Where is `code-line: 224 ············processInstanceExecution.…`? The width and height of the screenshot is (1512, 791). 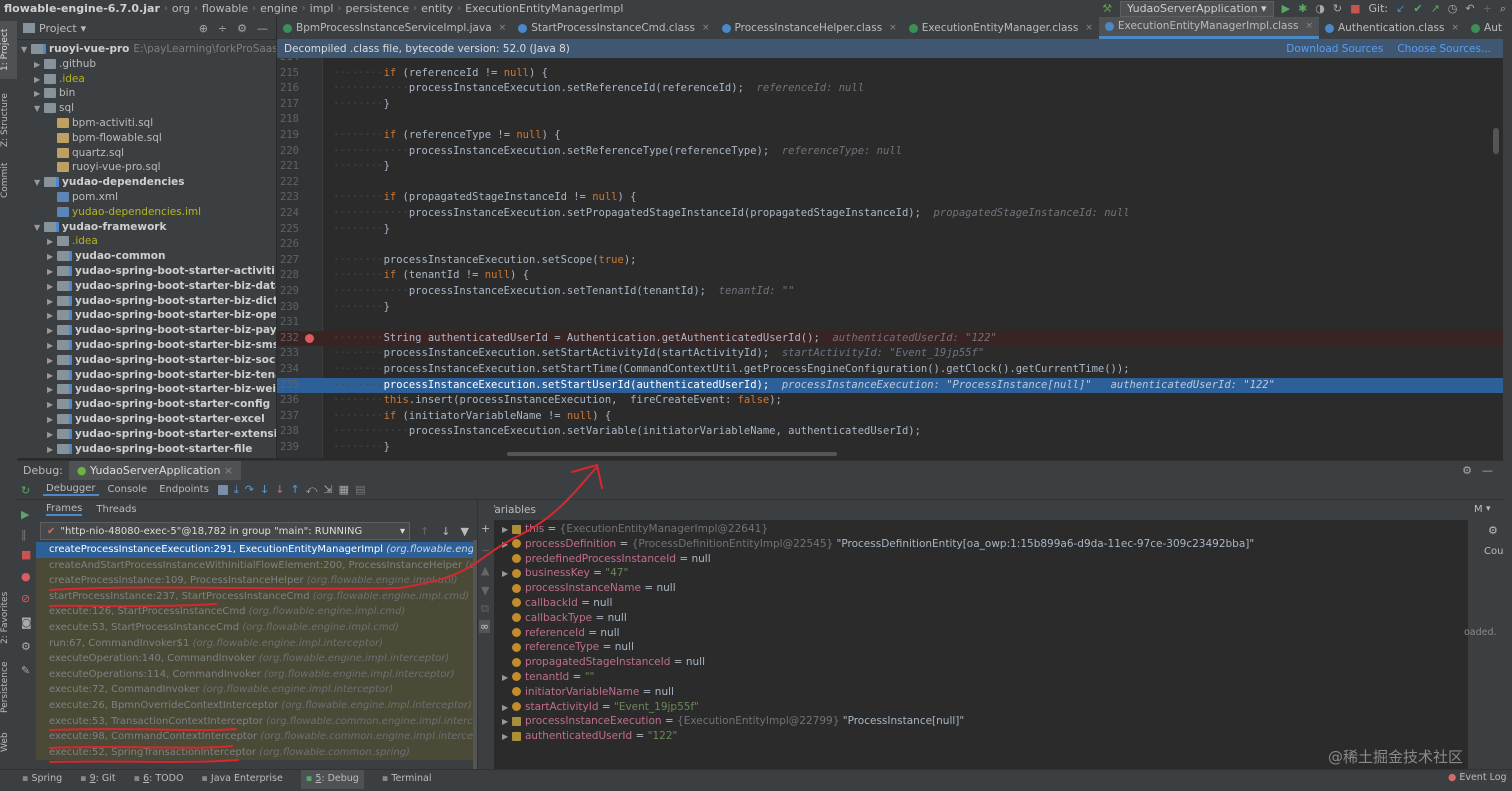
code-line: 224 ············processInstanceExecution.… is located at coordinates (890, 214).